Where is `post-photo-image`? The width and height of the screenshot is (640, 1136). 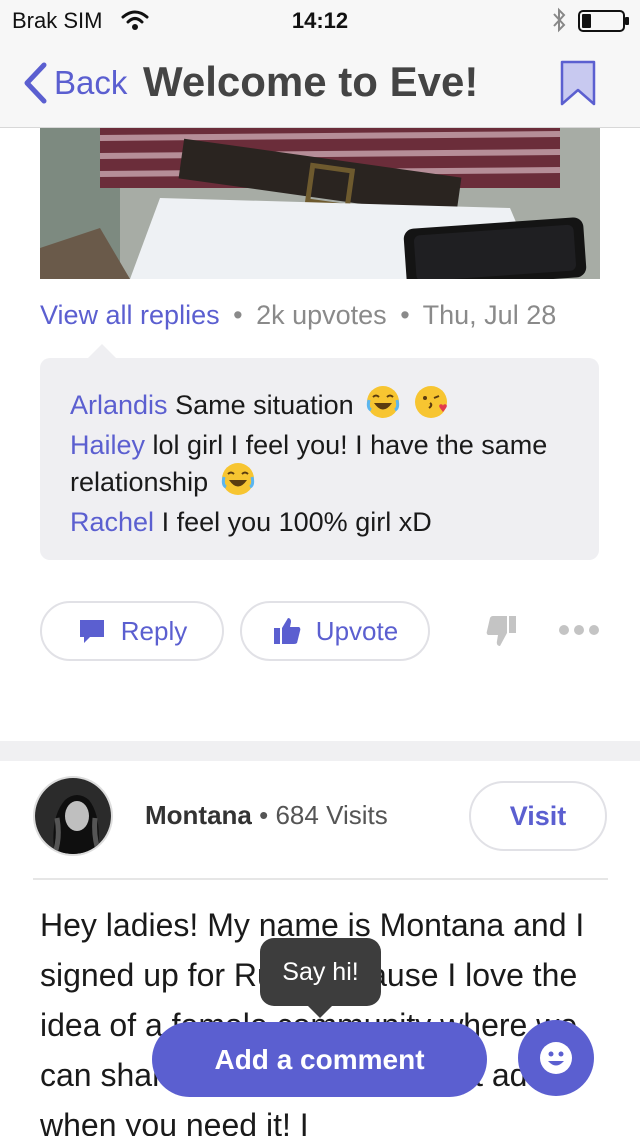
post-photo-image is located at coordinates (320, 203).